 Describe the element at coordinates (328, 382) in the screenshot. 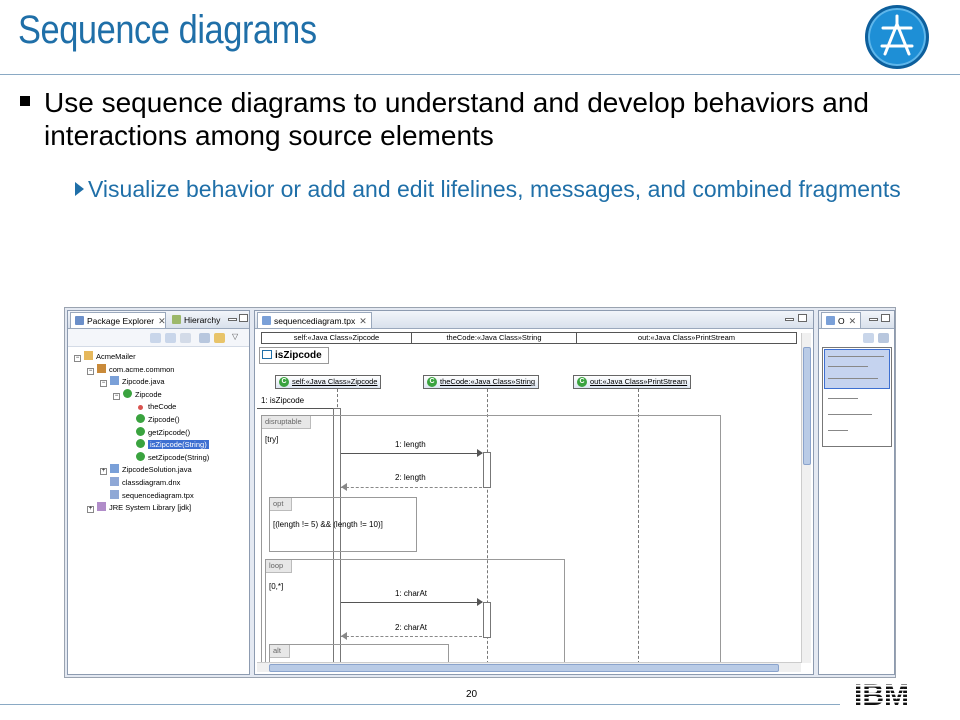

I see `lifeline-self: Cself:«Java Class»Zipcode` at that location.